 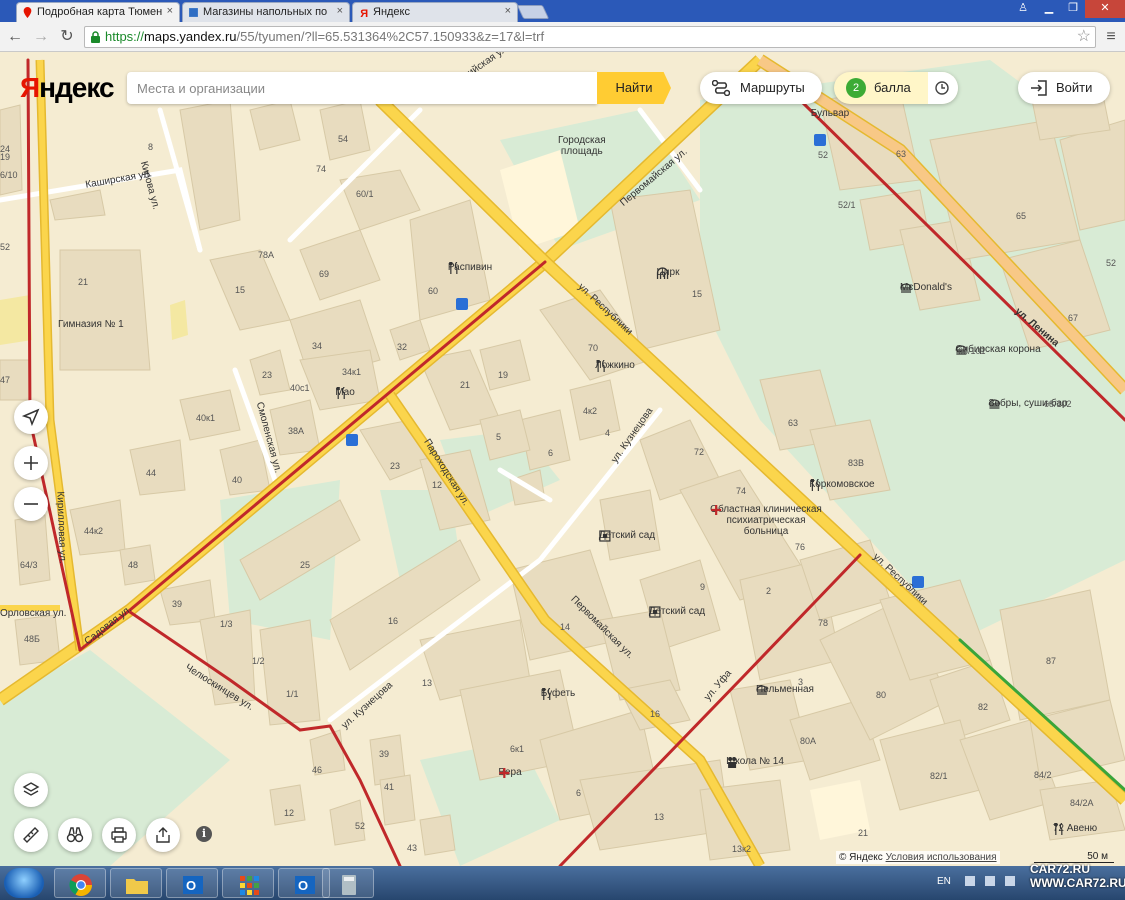 What do you see at coordinates (842, 485) in the screenshot?
I see `poi-korkomovskoe: Коркомовское` at bounding box center [842, 485].